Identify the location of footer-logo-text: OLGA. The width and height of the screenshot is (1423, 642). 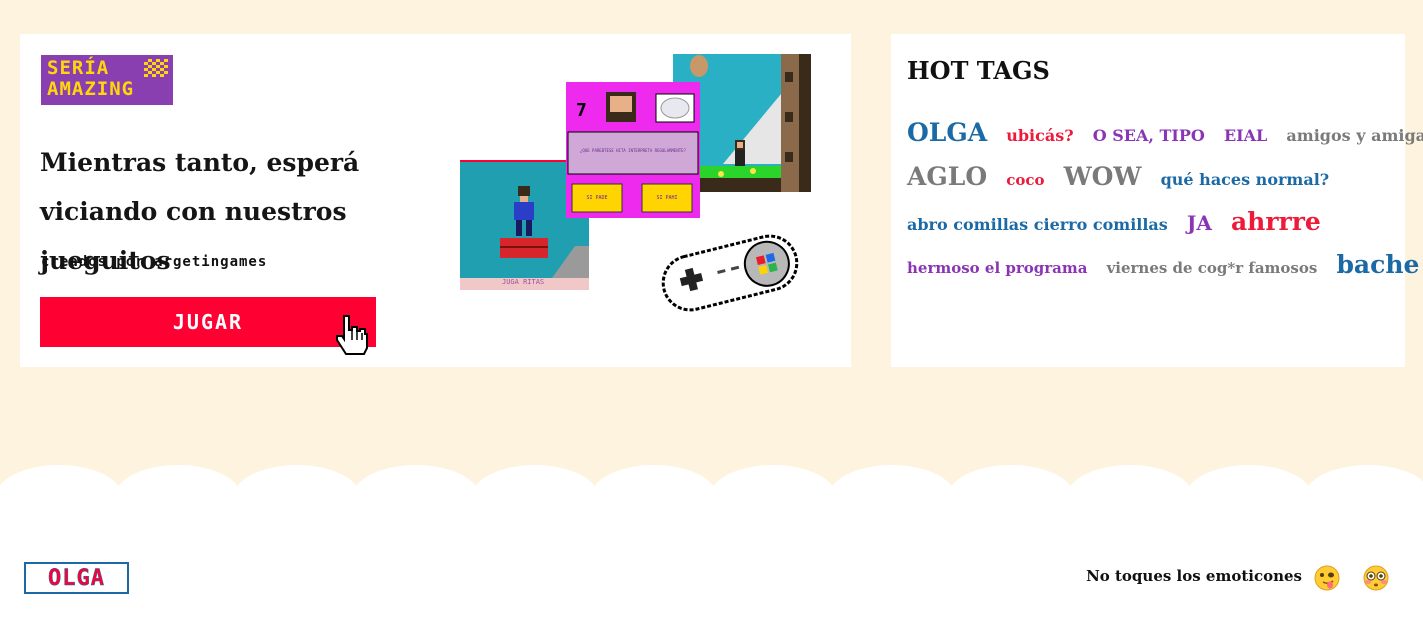
(76, 578).